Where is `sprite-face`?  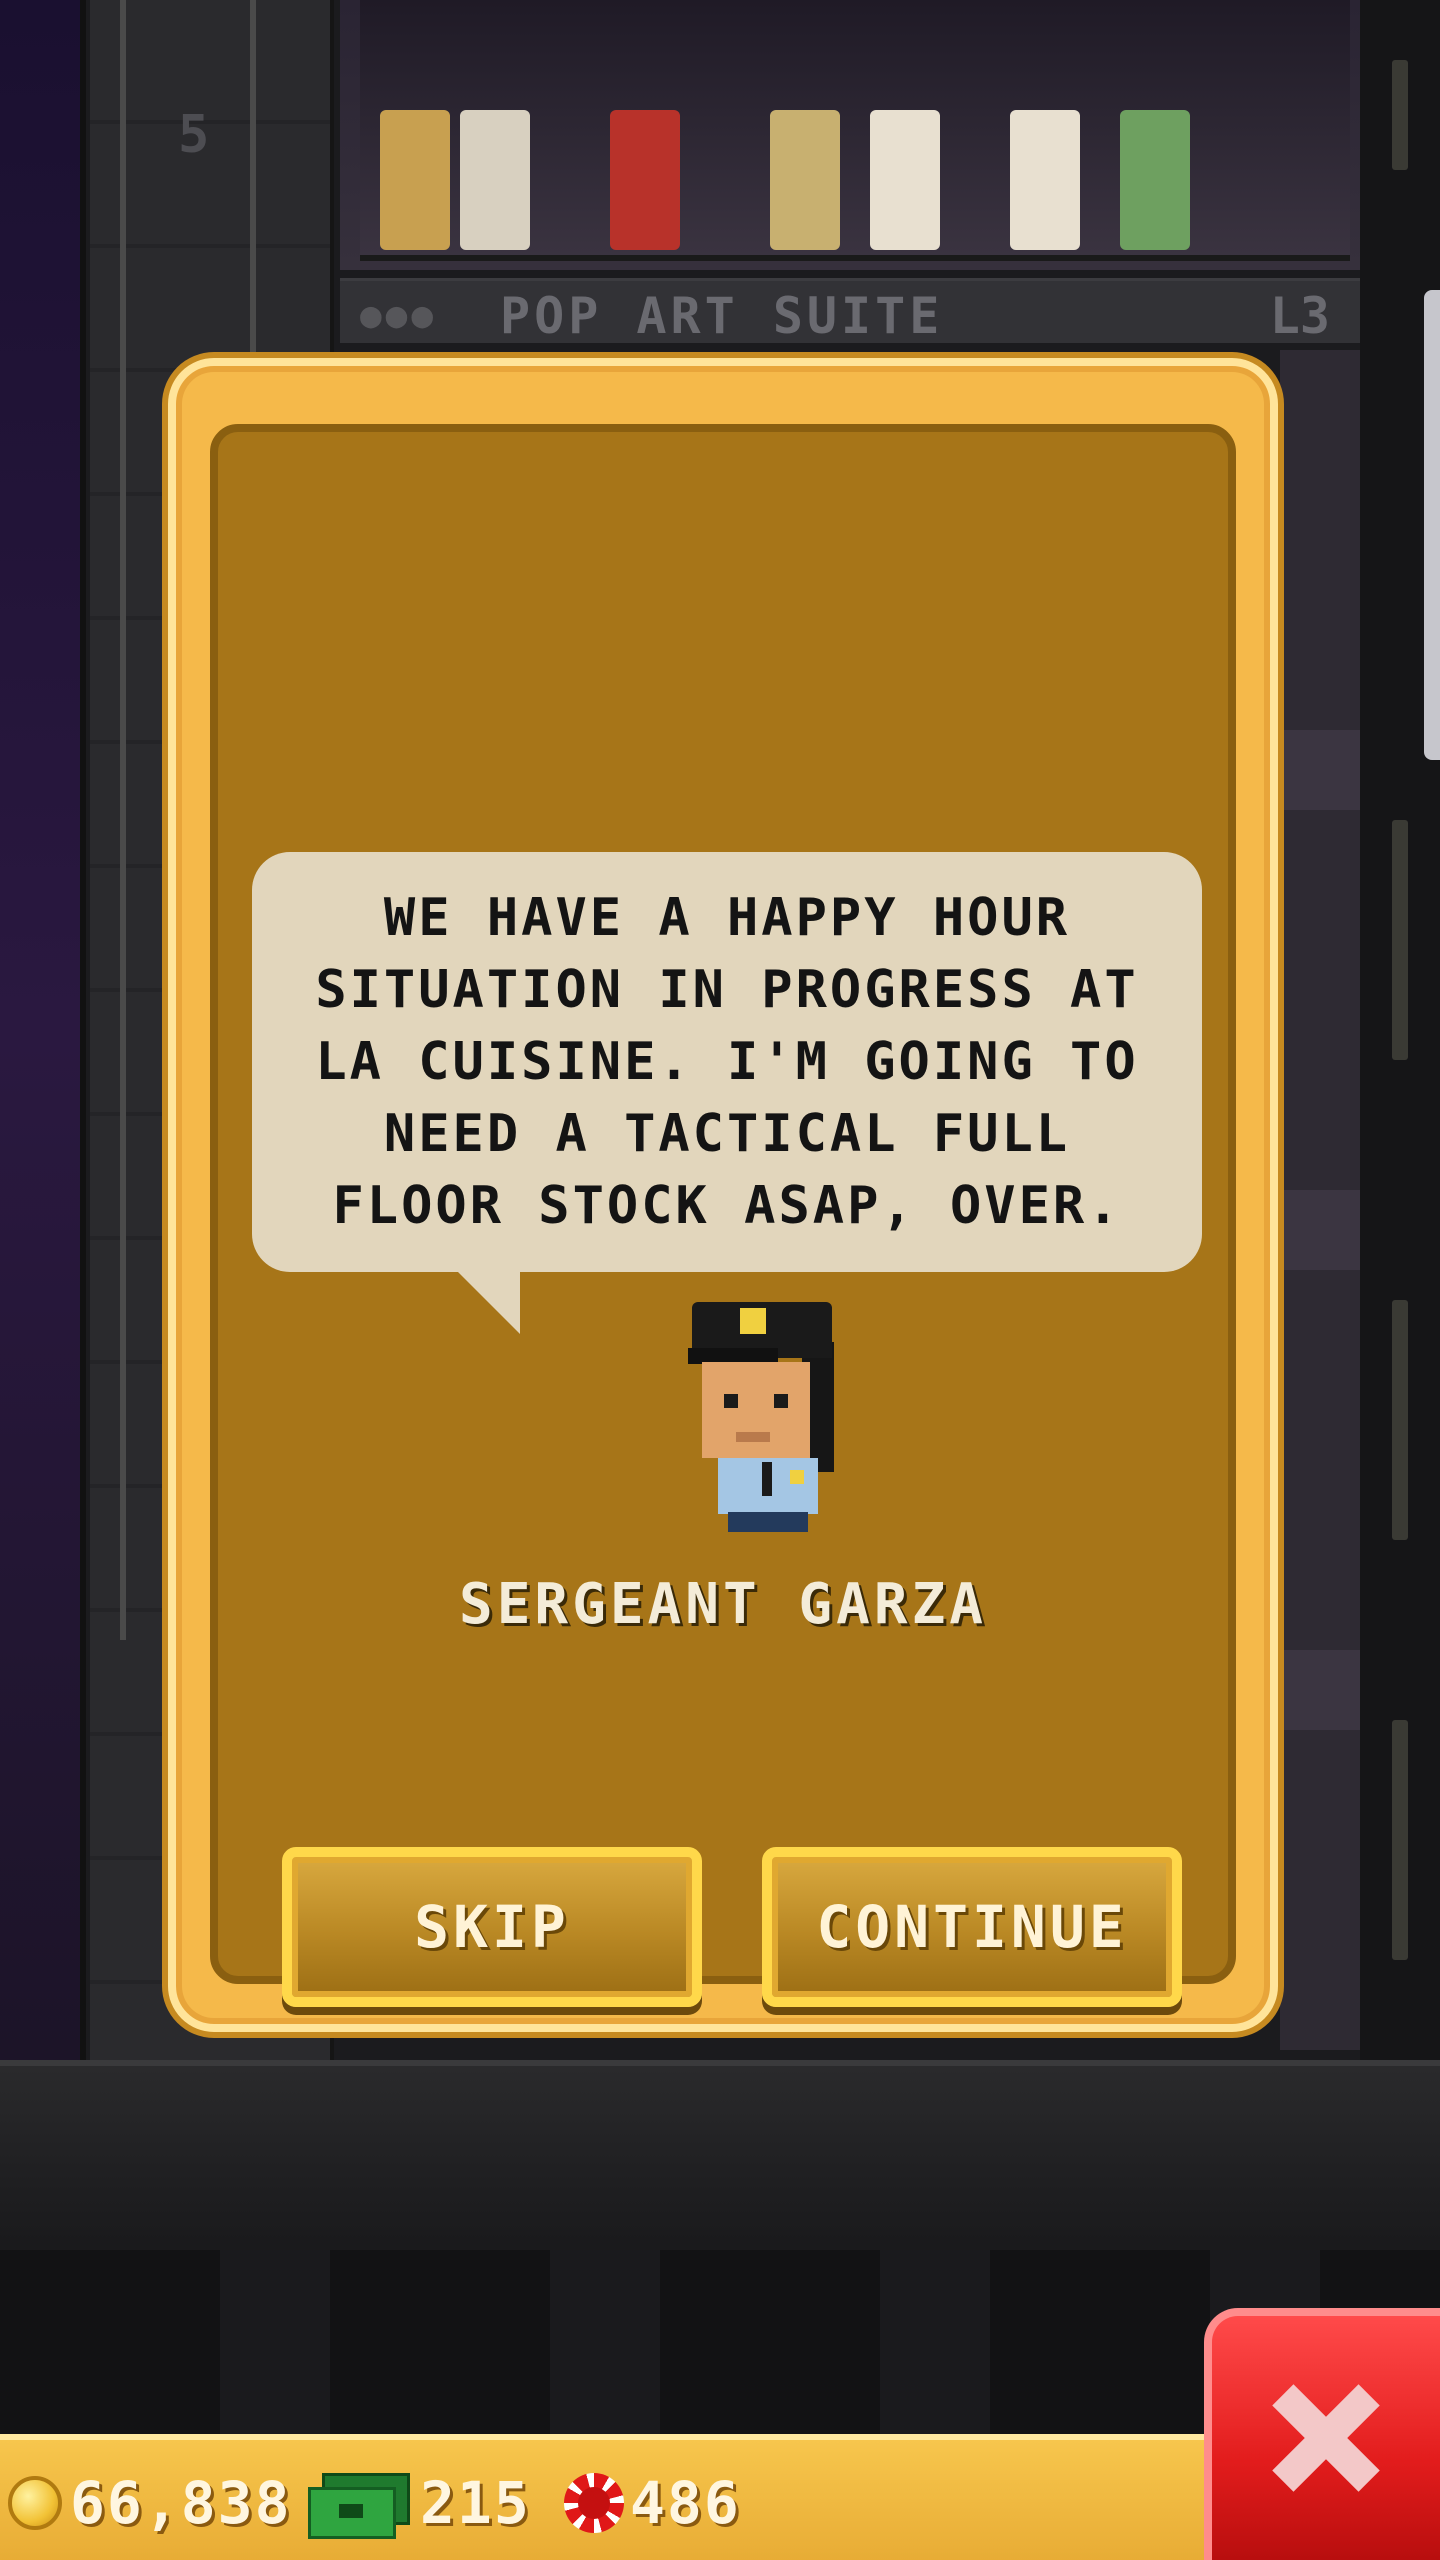 sprite-face is located at coordinates (756, 1410).